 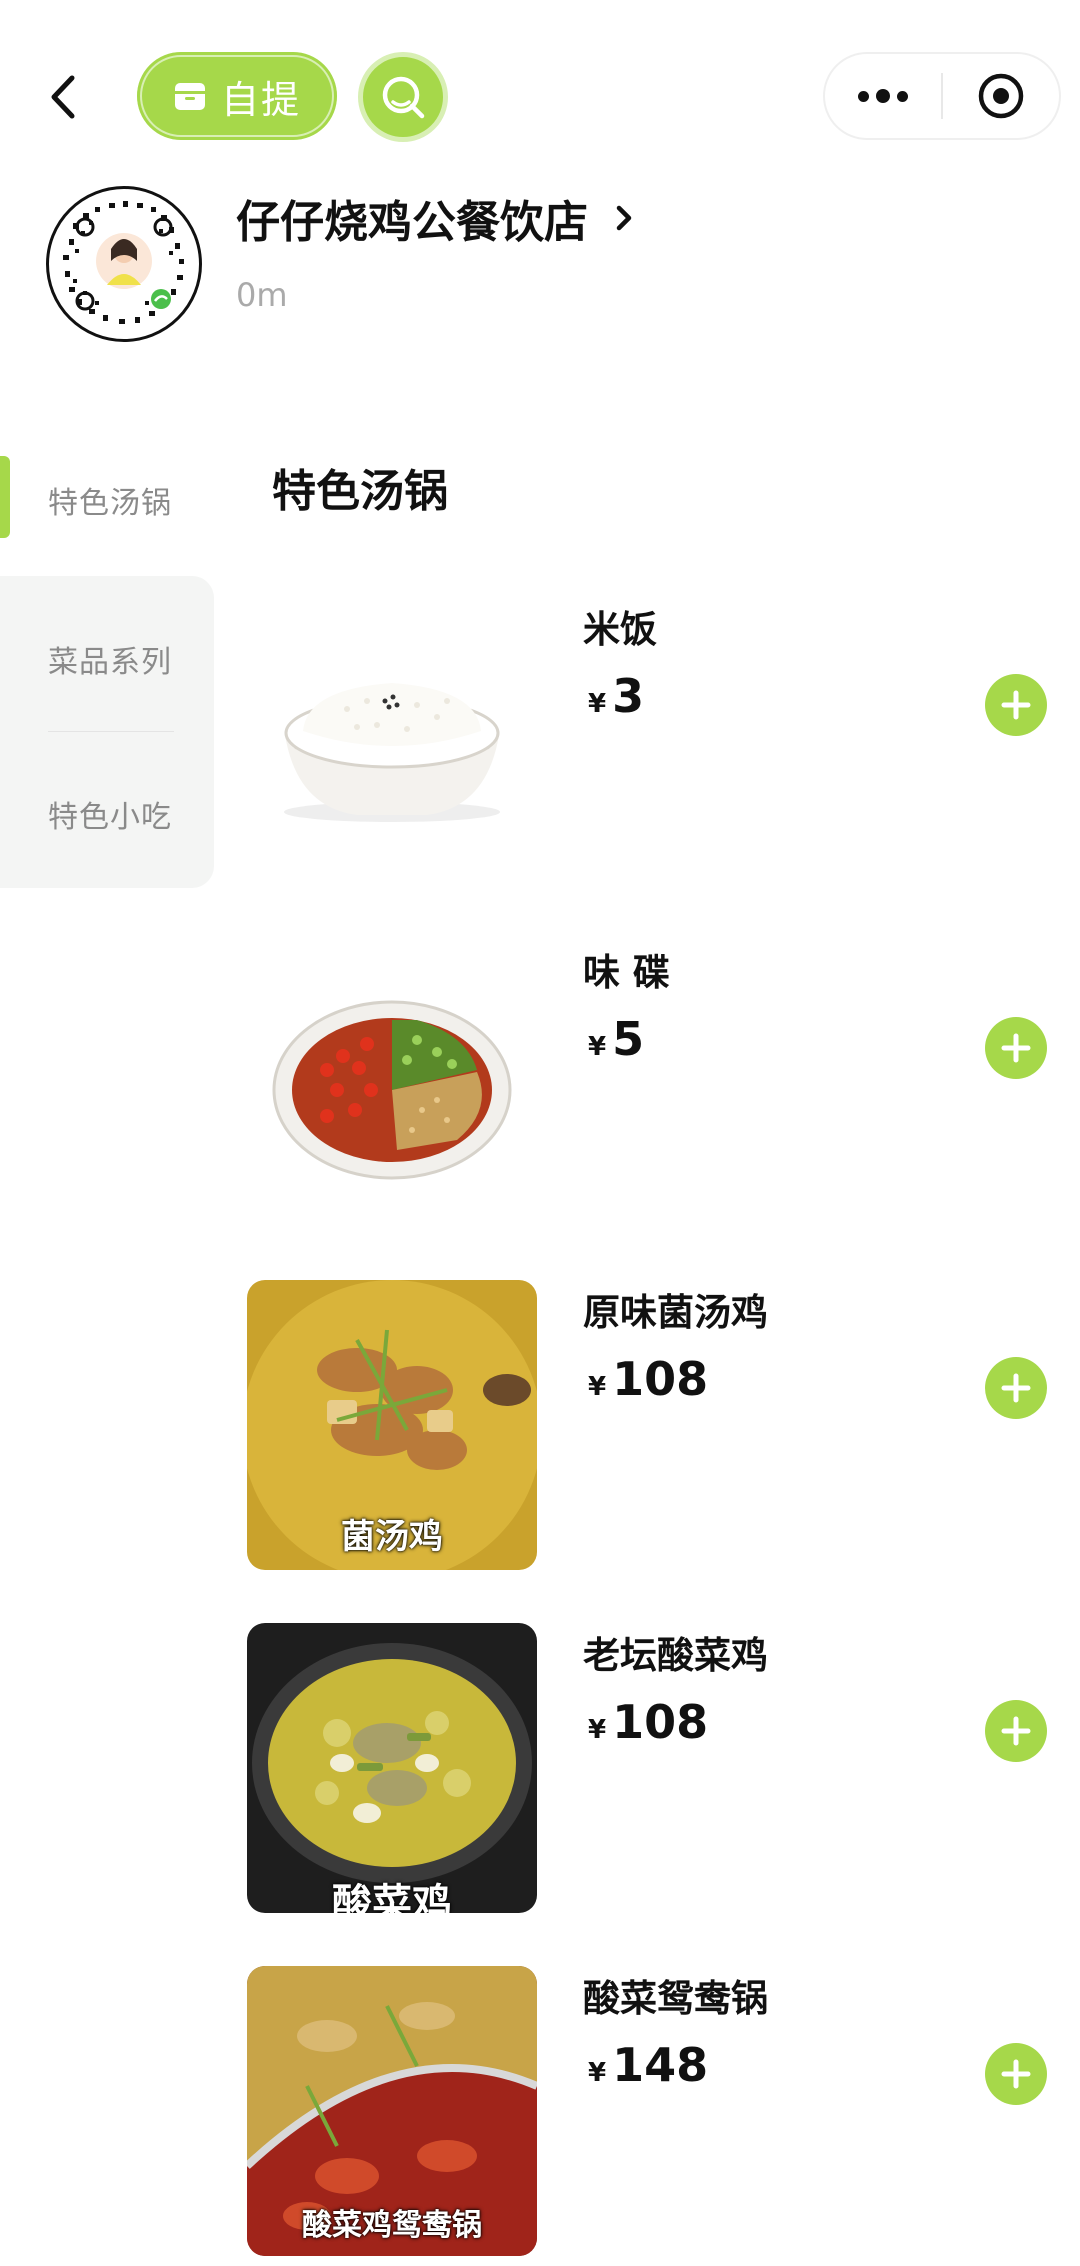 What do you see at coordinates (648, 2065) in the screenshot?
I see `dish-price: ¥148` at bounding box center [648, 2065].